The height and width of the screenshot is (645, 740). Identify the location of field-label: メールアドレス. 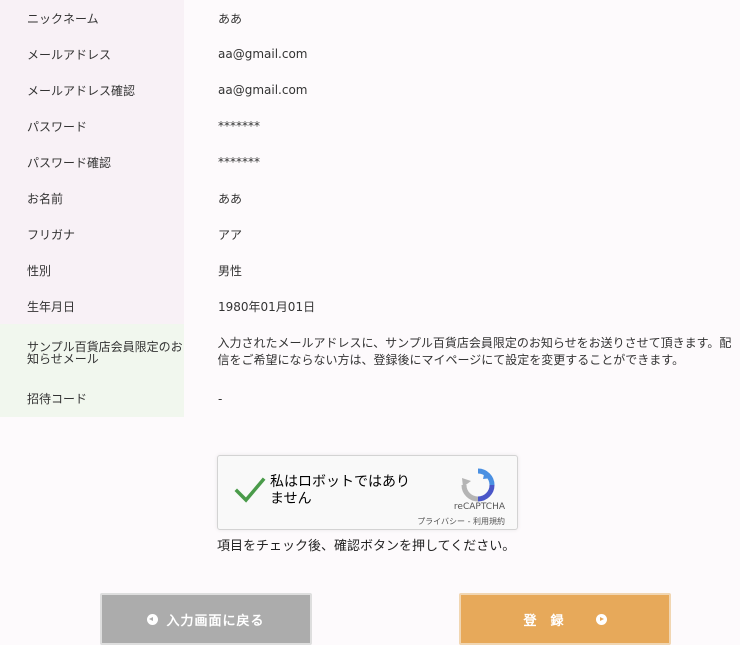
(92, 54).